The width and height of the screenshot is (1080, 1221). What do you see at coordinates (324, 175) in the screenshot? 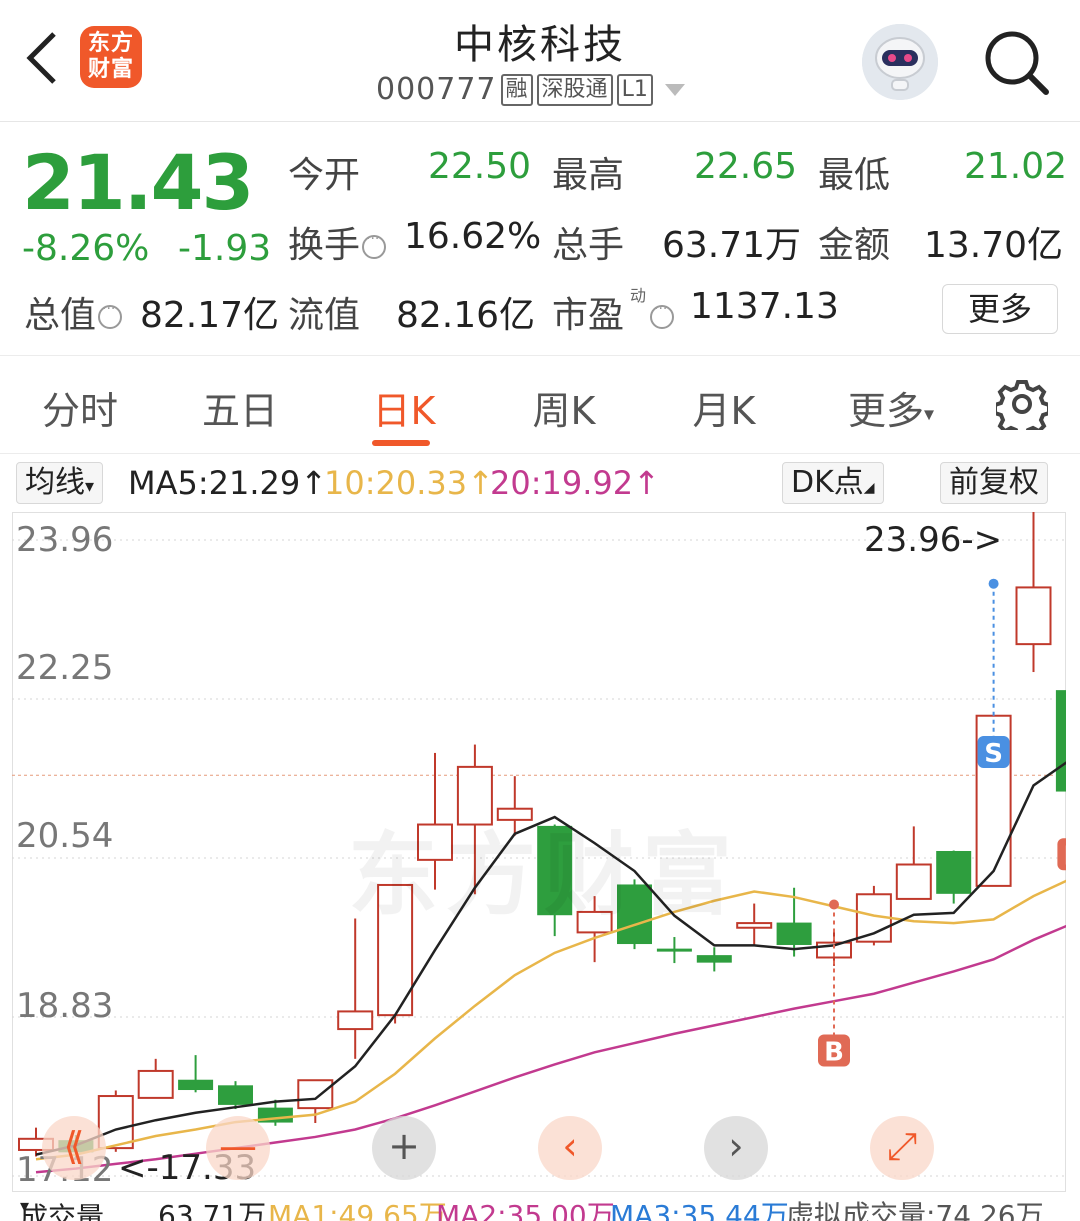
I see `open-label: 今开` at bounding box center [324, 175].